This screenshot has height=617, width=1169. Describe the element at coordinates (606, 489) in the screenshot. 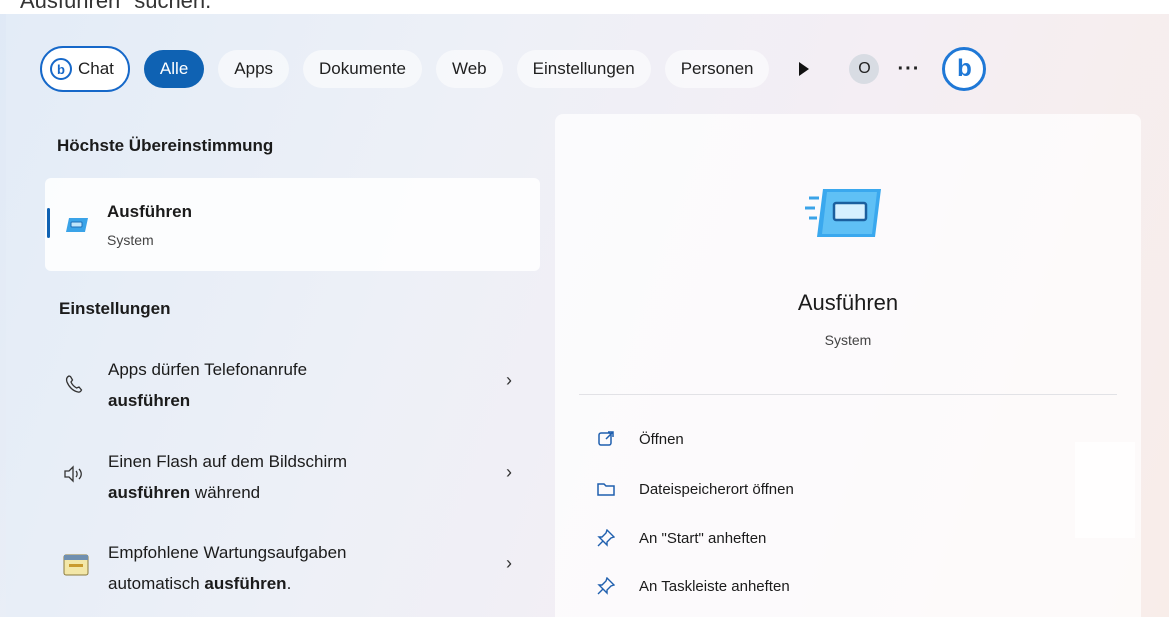

I see `folder-icon` at that location.